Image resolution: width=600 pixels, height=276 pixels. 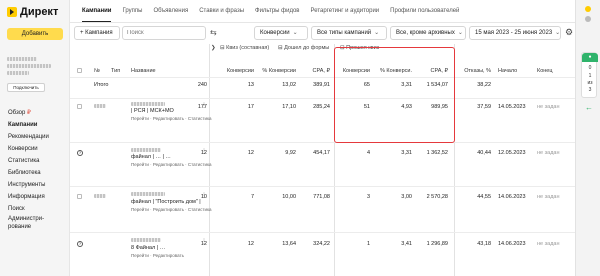 I want to click on sidebar-item-information: Информация, so click(x=28, y=197).